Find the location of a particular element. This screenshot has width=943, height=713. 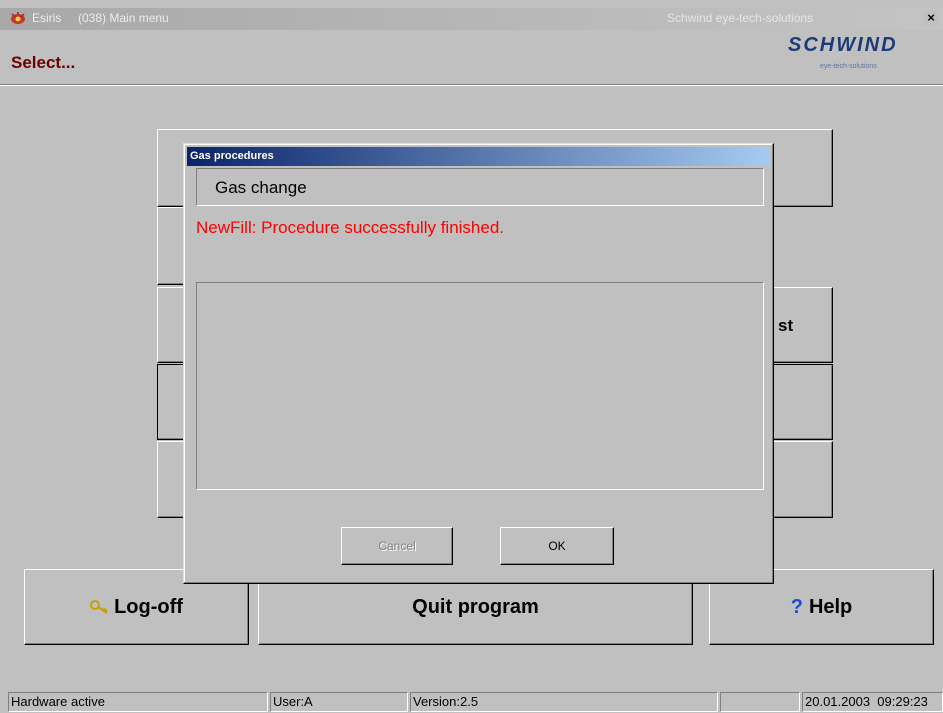

cancel-button: Cancel is located at coordinates (397, 546).